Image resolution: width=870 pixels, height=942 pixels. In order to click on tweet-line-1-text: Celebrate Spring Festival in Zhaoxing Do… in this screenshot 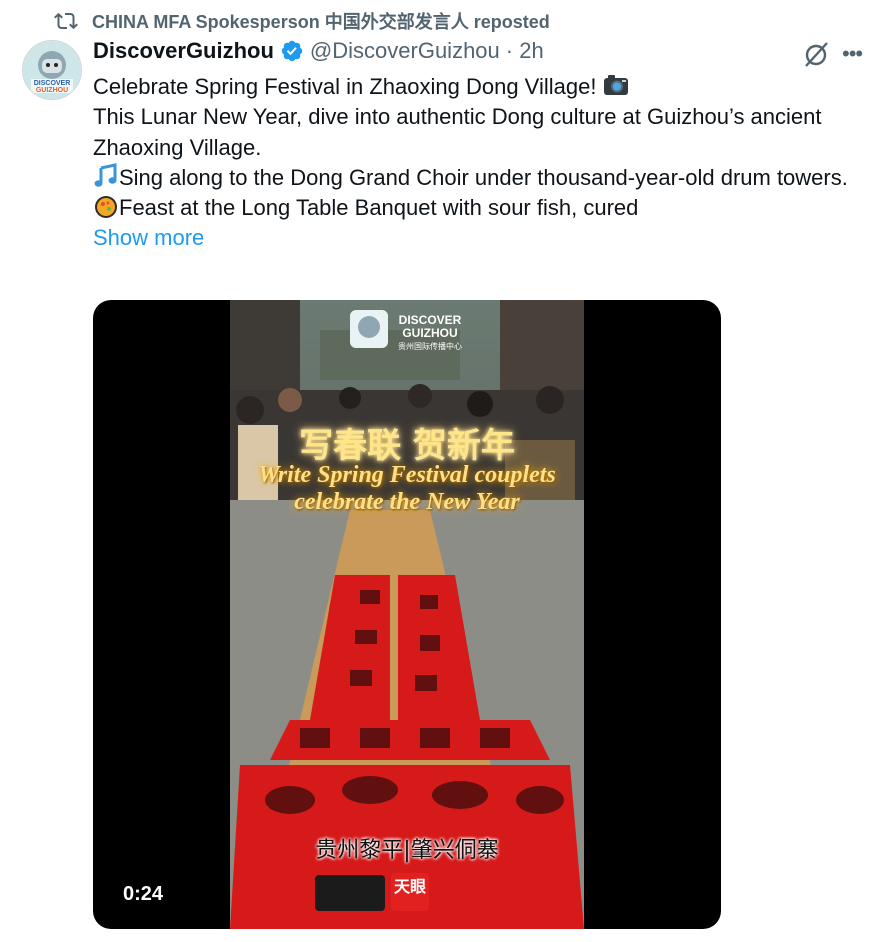, I will do `click(348, 86)`.